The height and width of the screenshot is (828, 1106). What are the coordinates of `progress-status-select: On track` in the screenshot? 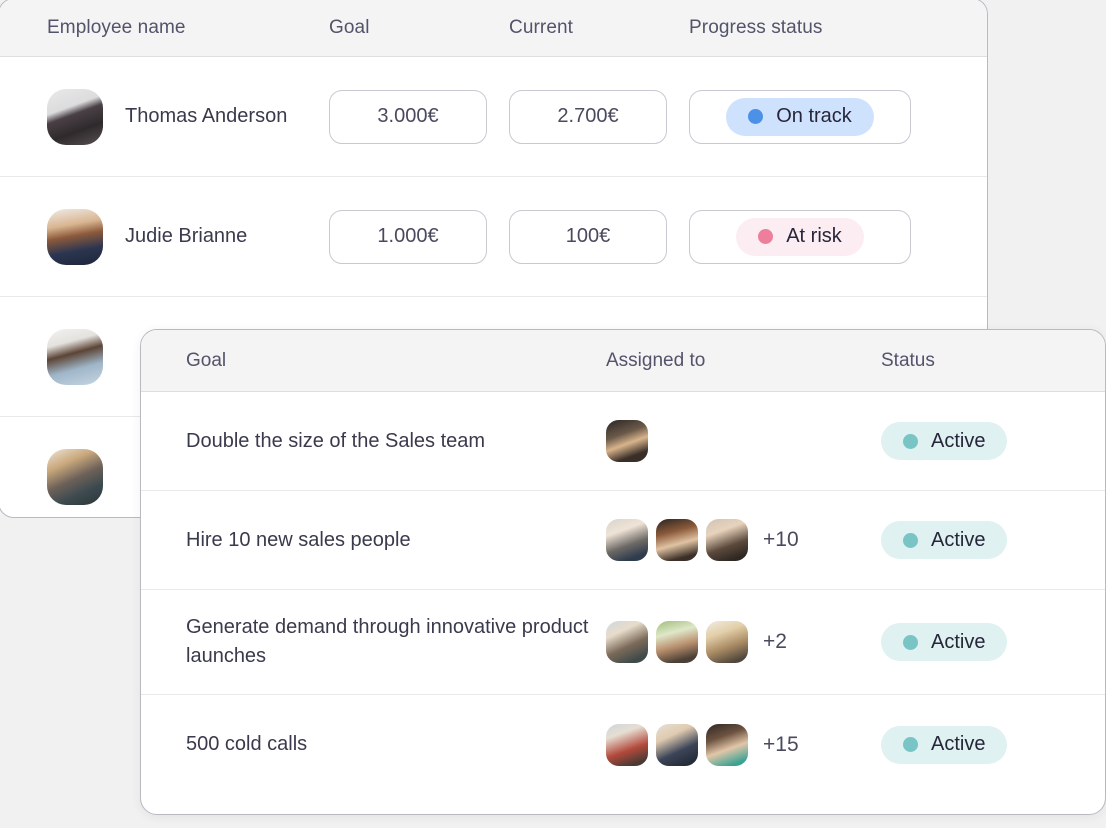 It's located at (800, 116).